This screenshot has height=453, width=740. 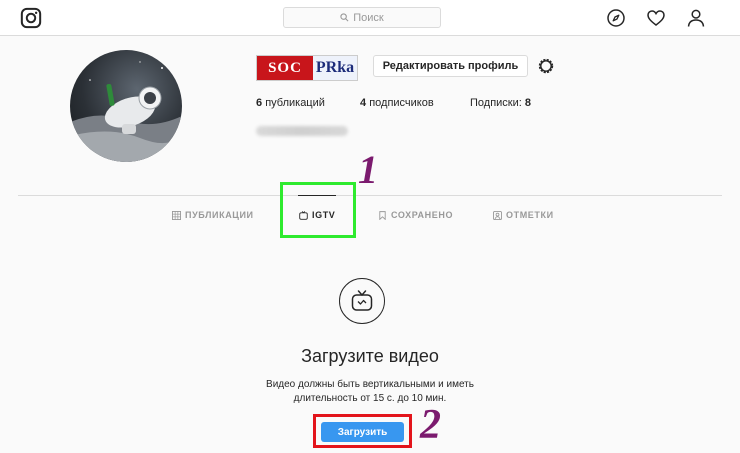 I want to click on search-input: Поиск, so click(x=362, y=17).